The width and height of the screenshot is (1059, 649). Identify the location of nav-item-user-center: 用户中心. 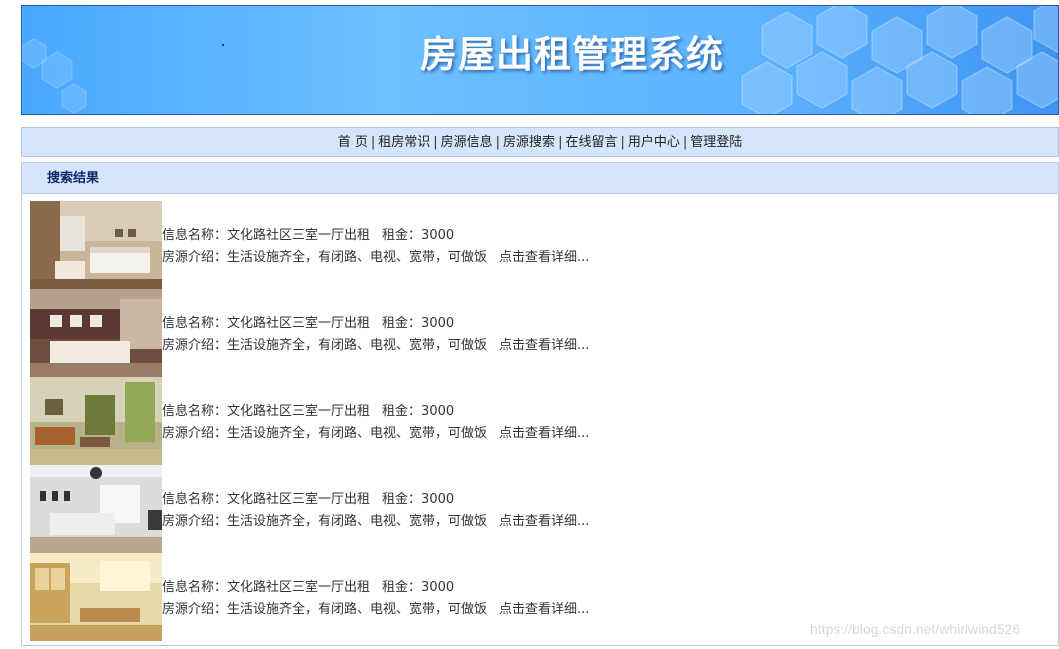
(654, 142).